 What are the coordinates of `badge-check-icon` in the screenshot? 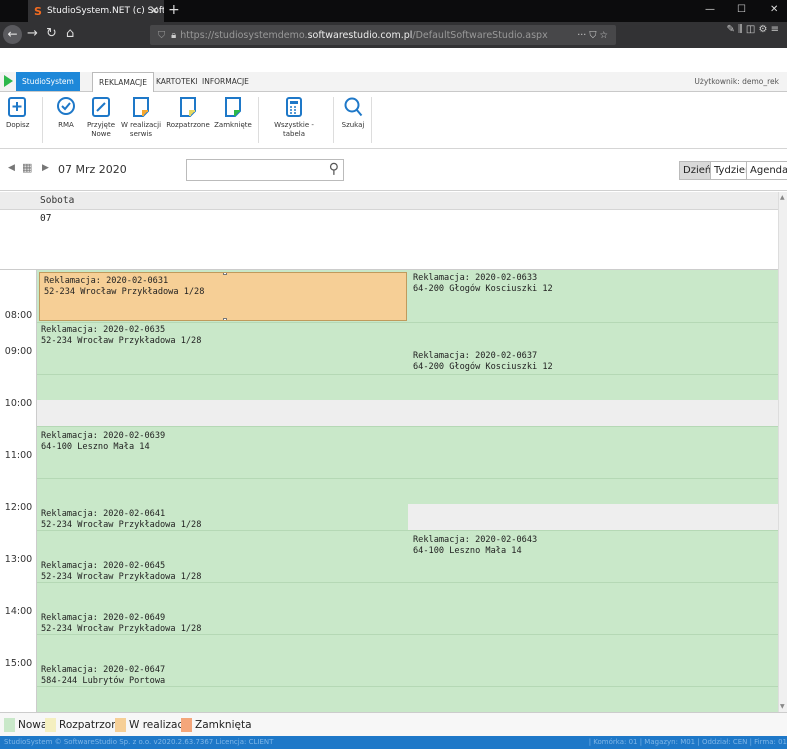 It's located at (66, 106).